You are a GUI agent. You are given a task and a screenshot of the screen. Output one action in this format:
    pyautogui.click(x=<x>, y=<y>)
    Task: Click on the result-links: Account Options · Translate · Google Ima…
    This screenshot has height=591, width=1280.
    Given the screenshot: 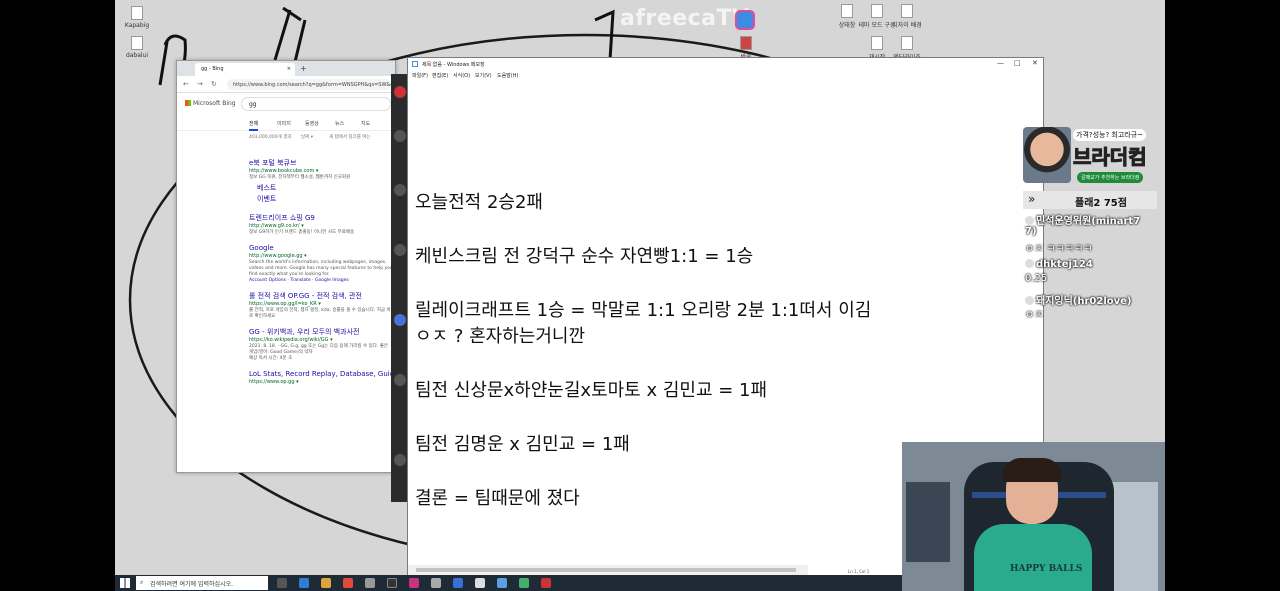 What is the action you would take?
    pyautogui.click(x=321, y=281)
    